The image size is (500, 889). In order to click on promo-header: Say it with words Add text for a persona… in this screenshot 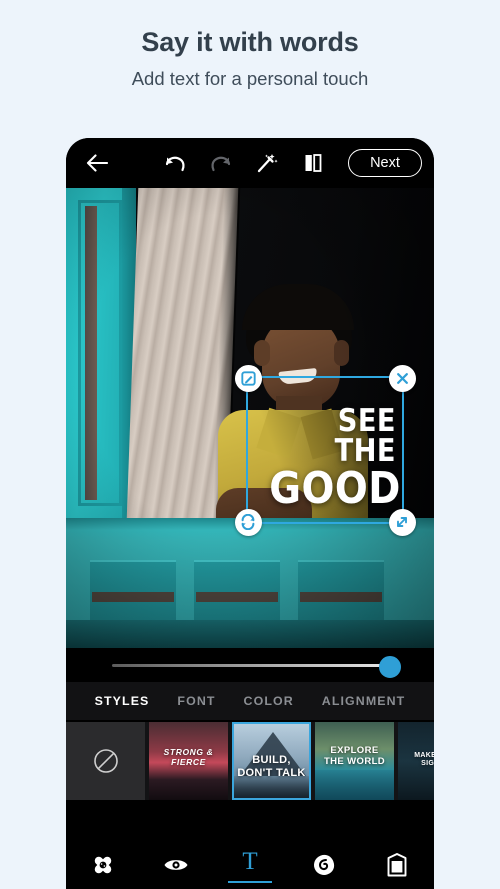, I will do `click(250, 45)`.